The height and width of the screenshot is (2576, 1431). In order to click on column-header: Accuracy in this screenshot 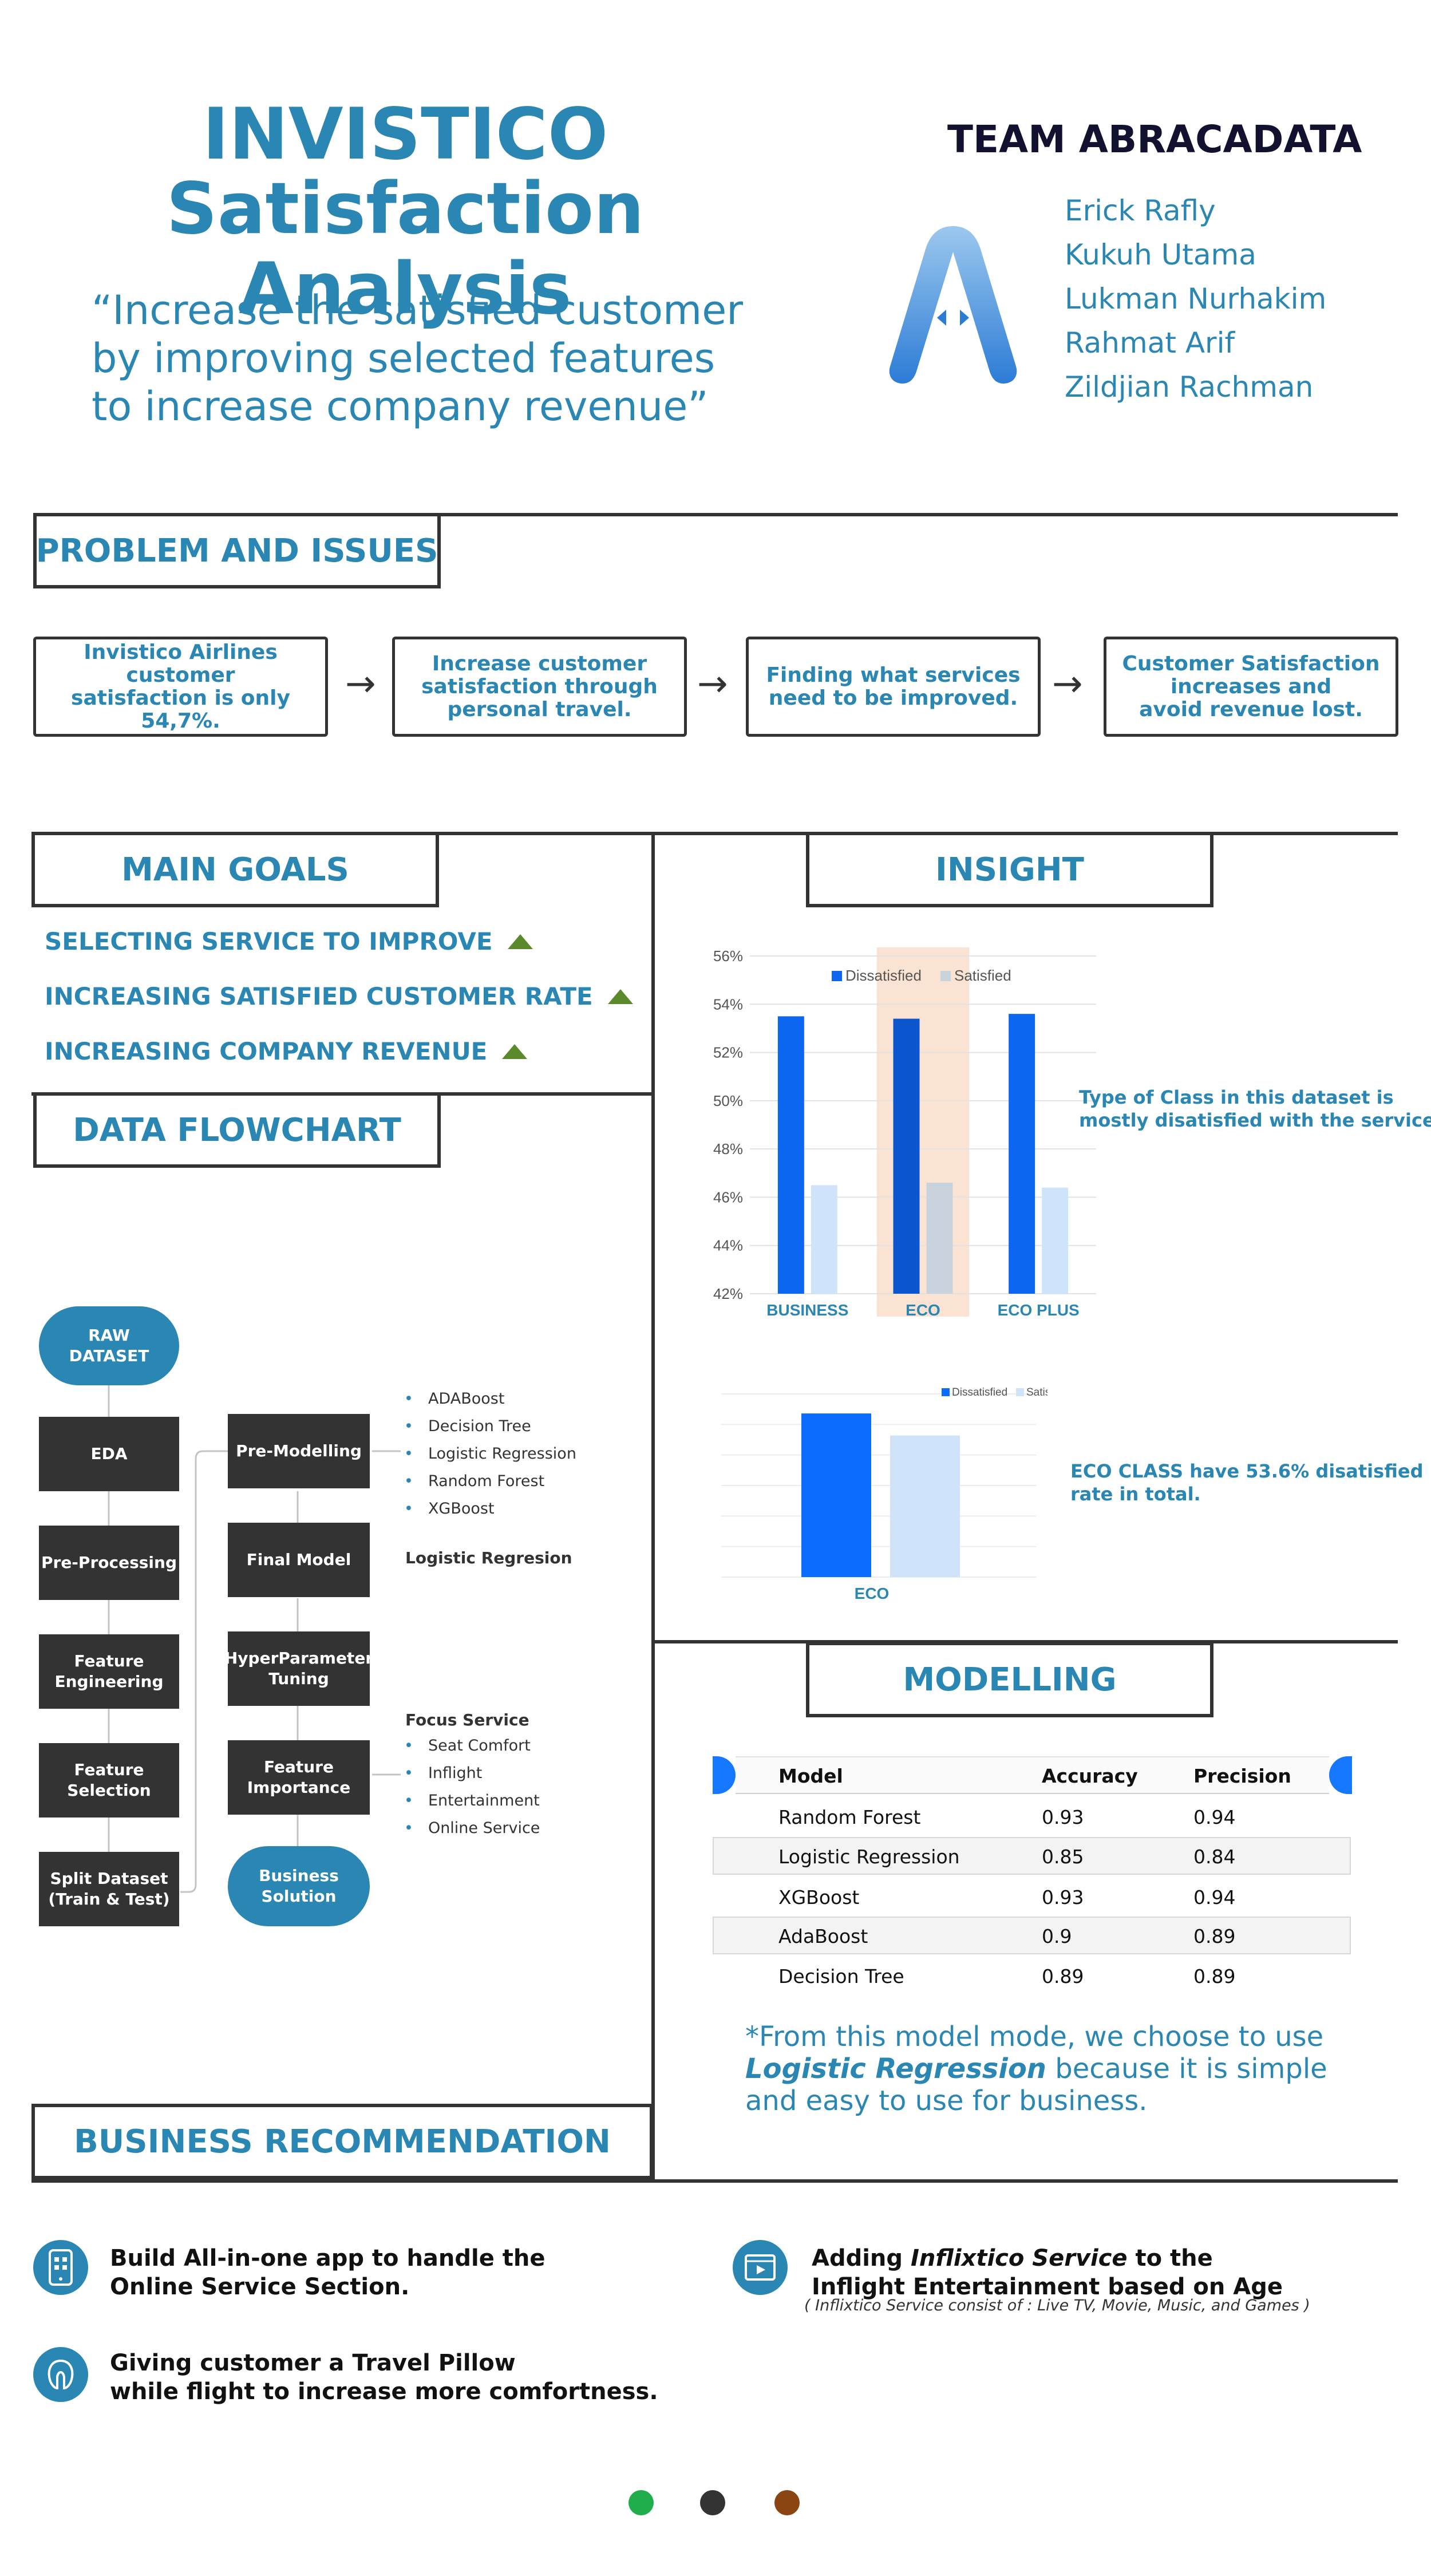, I will do `click(1090, 1776)`.